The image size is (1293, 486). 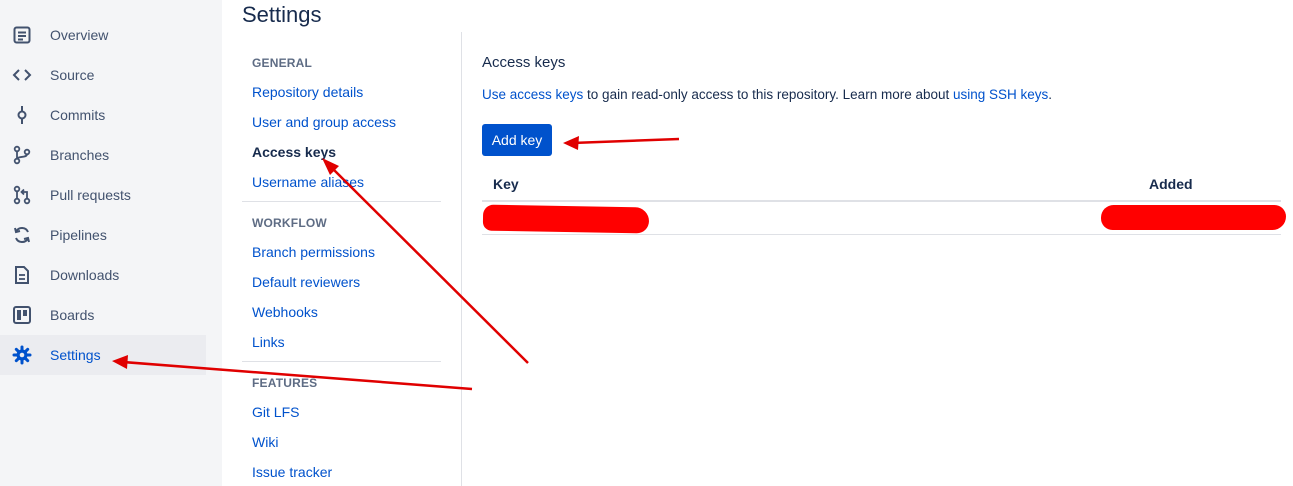 What do you see at coordinates (78, 235) in the screenshot?
I see `sidebar-item-label: Pipelines` at bounding box center [78, 235].